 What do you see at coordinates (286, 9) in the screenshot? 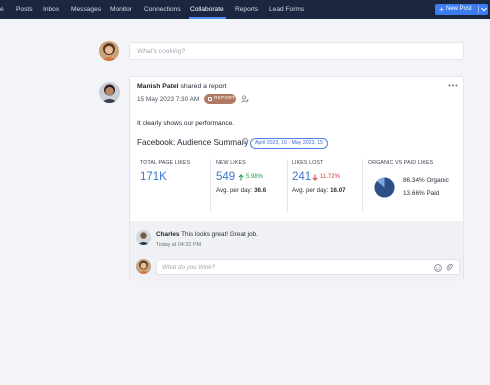
I see `nav-item-lead-forms: Lead Forms` at bounding box center [286, 9].